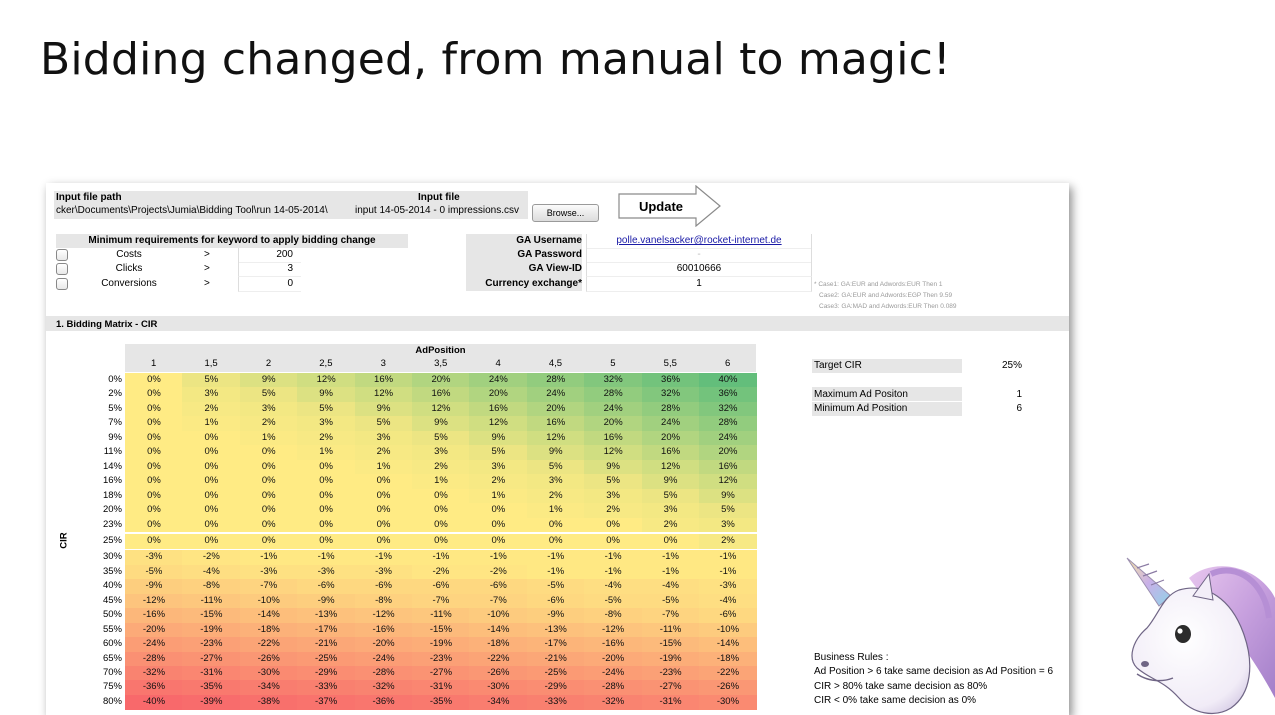  Describe the element at coordinates (268, 601) in the screenshot. I see `matrix-cell: -10%` at that location.